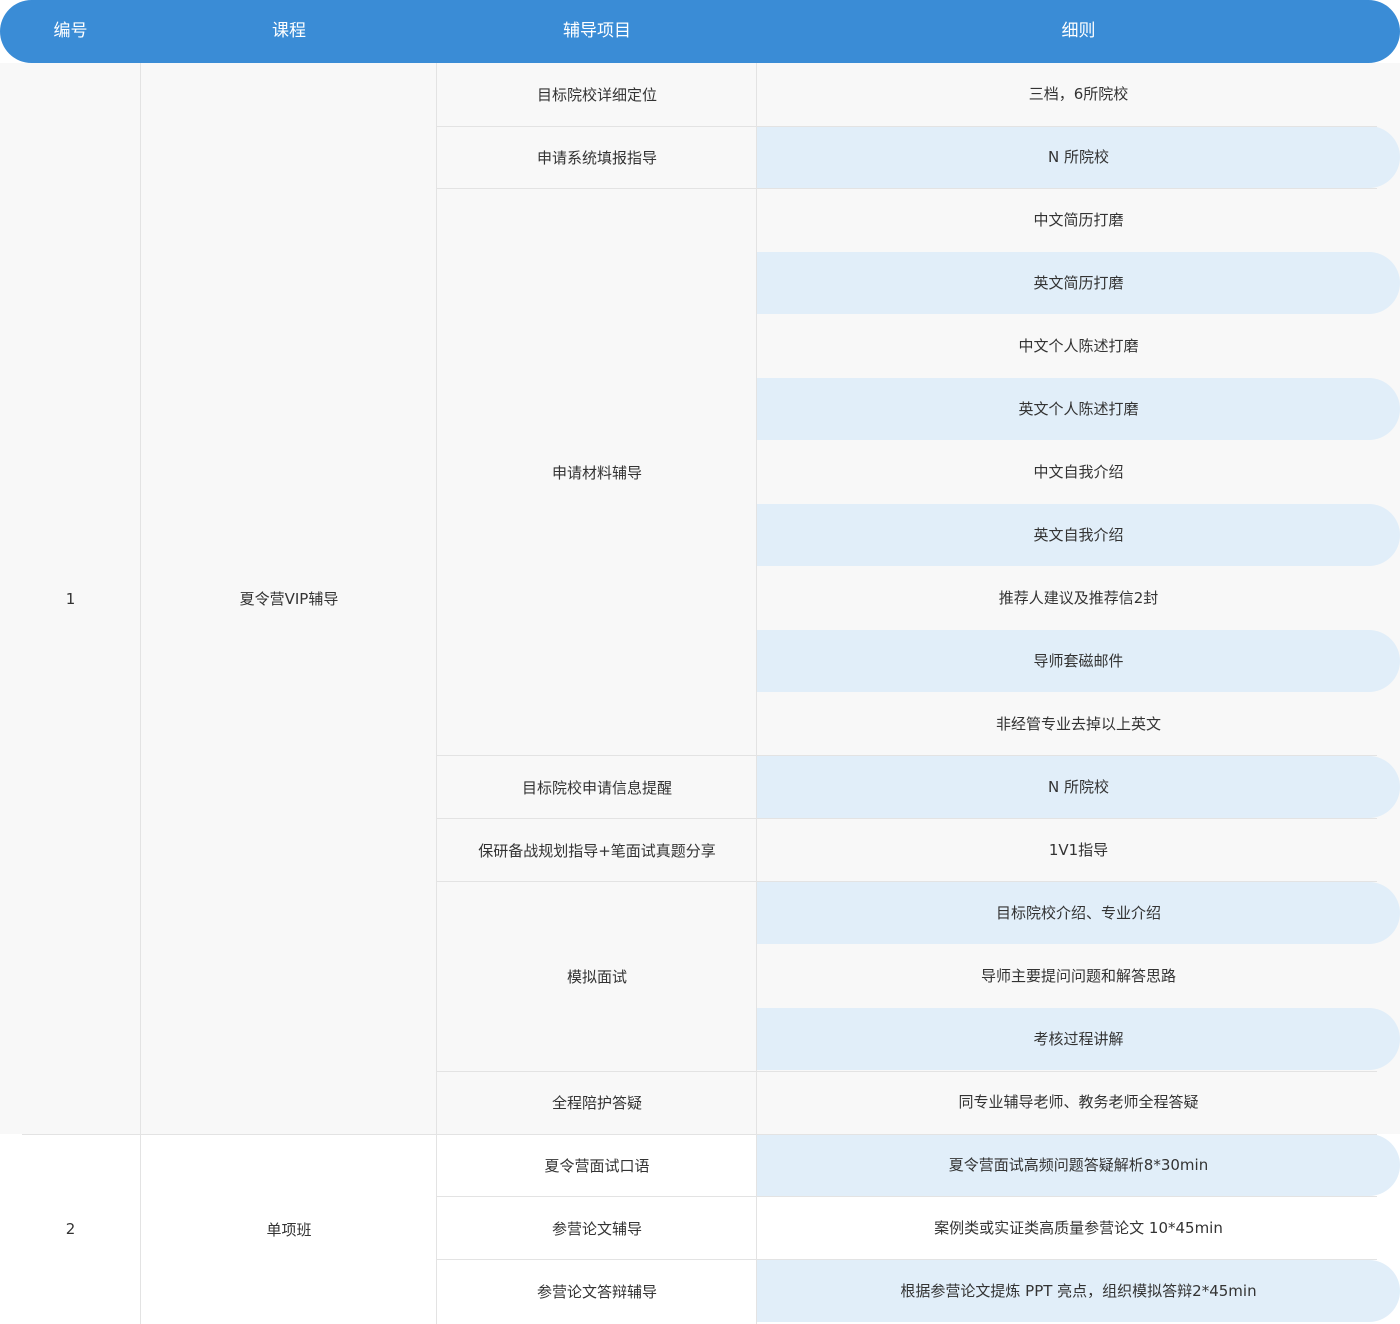 This screenshot has height=1324, width=1400. I want to click on header-no: 编号, so click(70, 31).